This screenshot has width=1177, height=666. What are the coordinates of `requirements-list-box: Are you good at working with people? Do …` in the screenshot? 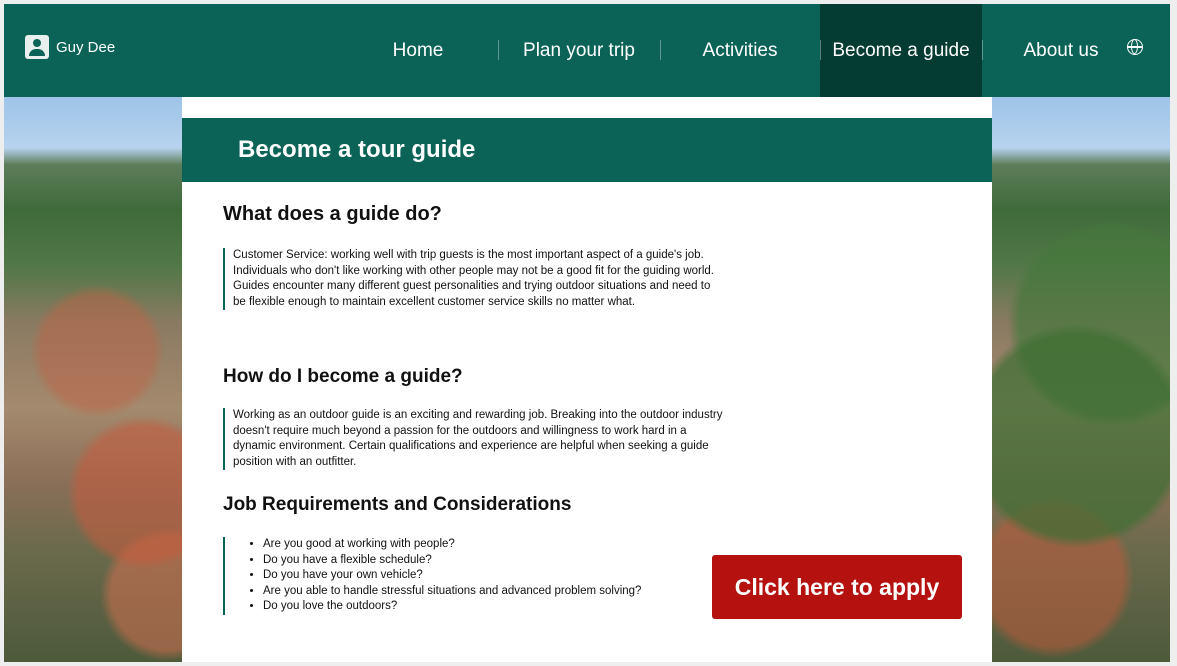 It's located at (473, 576).